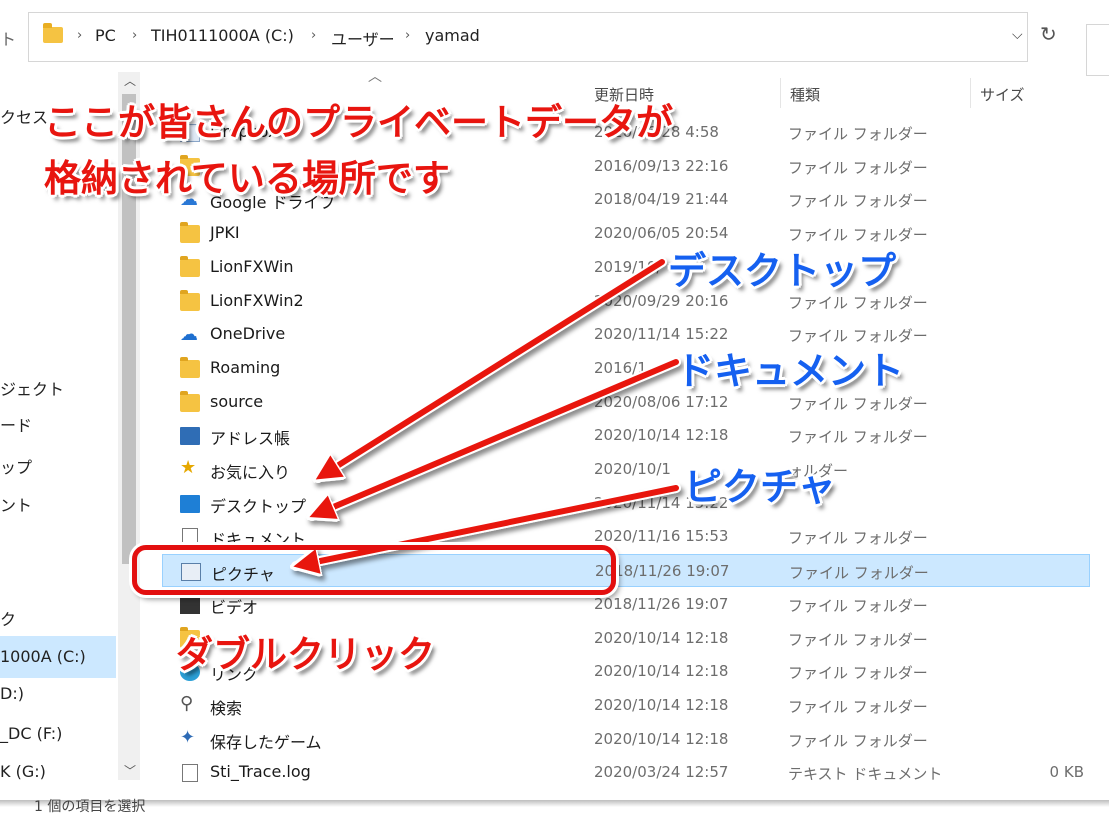  What do you see at coordinates (1048, 34) in the screenshot?
I see `refresh-icon: ↻` at bounding box center [1048, 34].